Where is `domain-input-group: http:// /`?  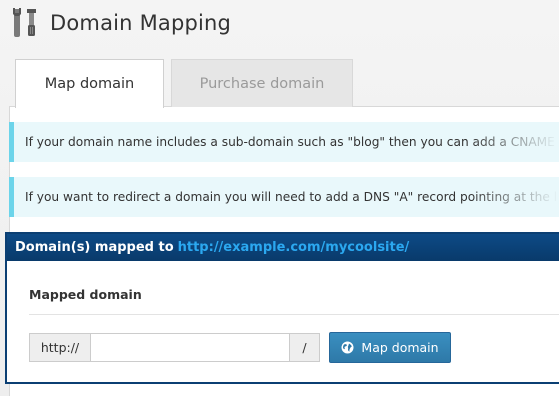
domain-input-group: http:// / is located at coordinates (174, 347).